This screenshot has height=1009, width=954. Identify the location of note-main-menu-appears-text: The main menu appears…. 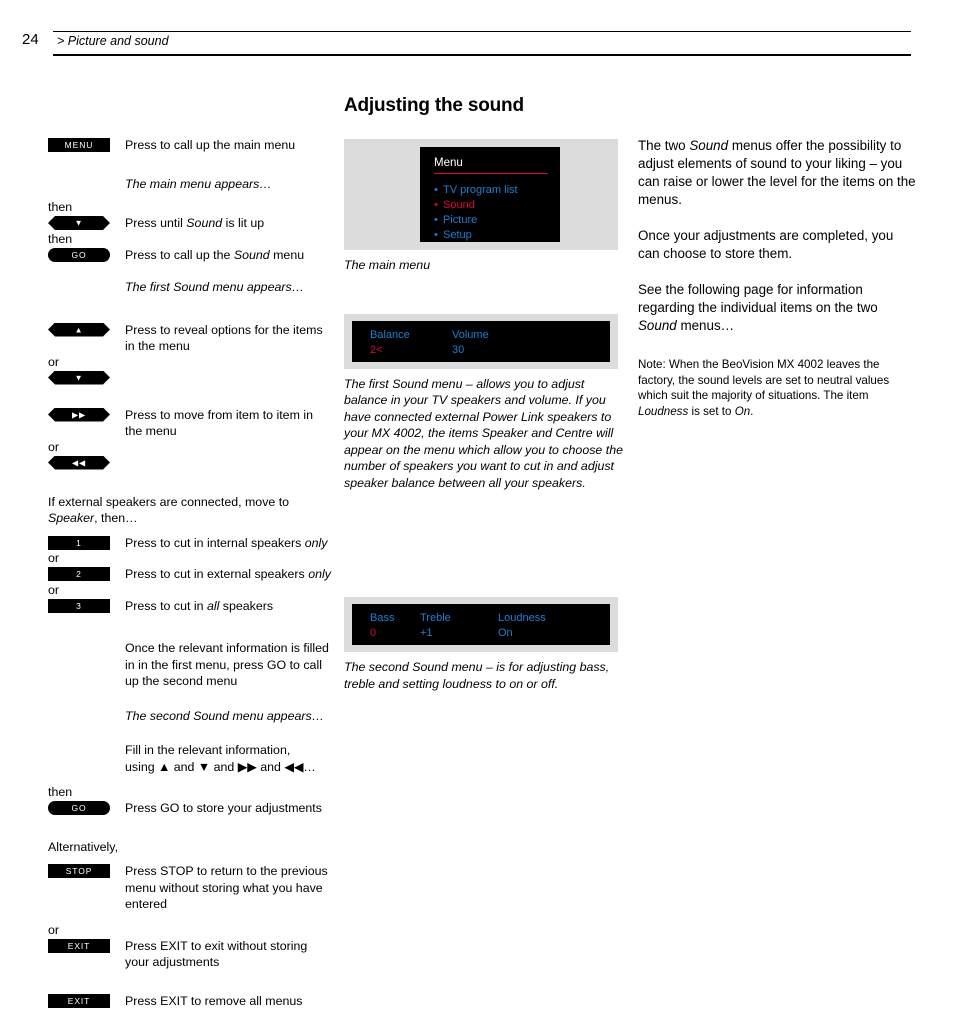
(229, 184).